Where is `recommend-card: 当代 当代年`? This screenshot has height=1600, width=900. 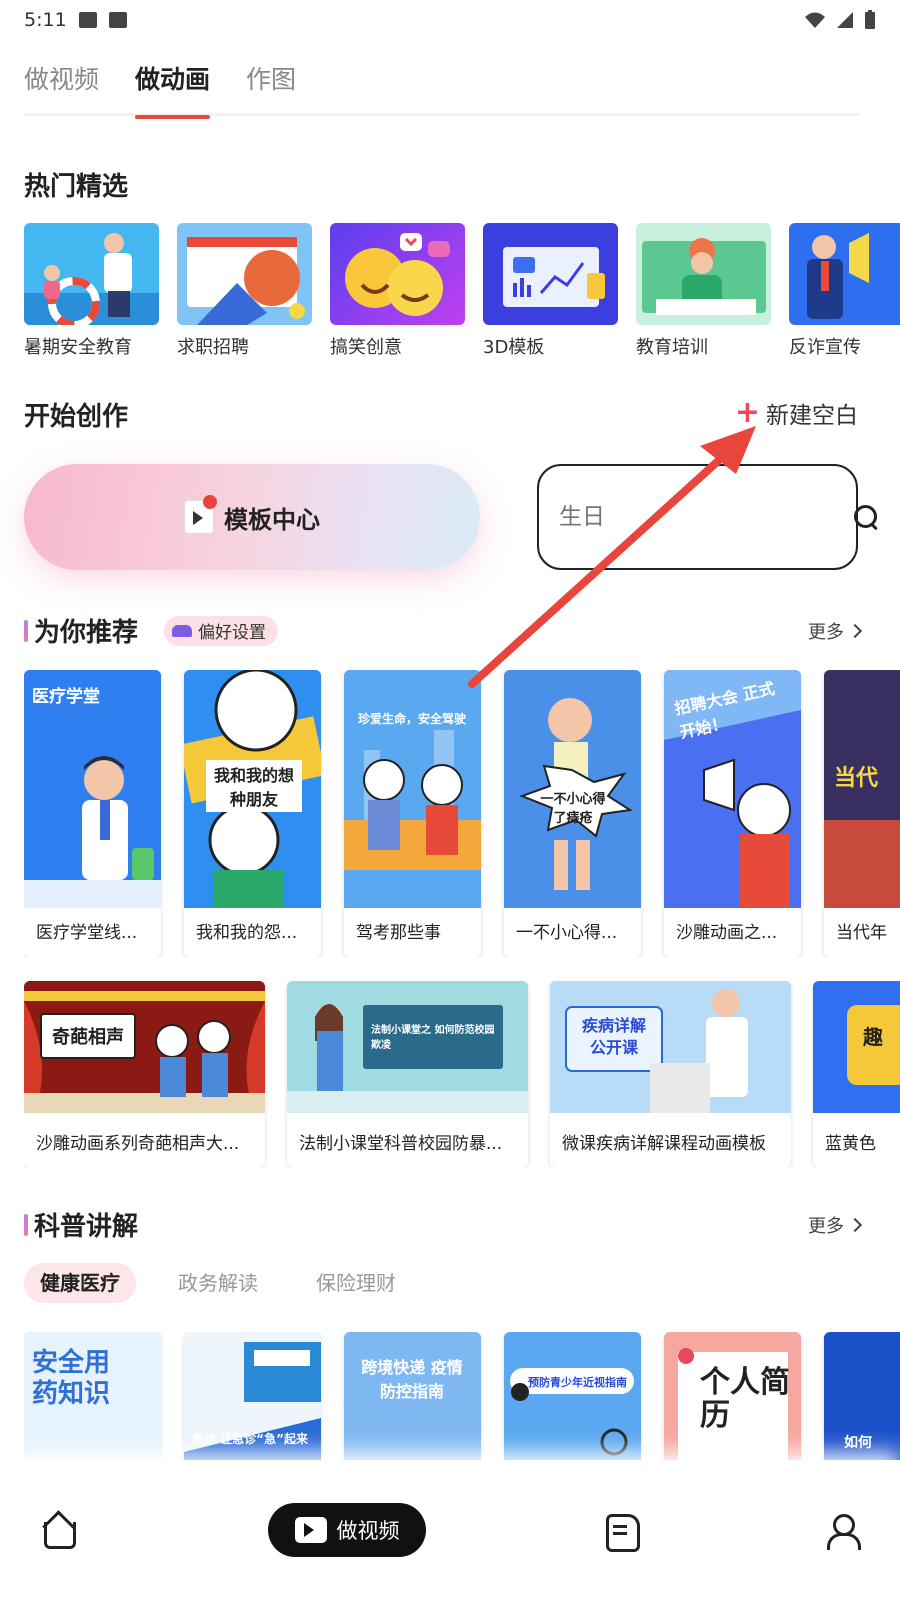 recommend-card: 当代 当代年 is located at coordinates (862, 814).